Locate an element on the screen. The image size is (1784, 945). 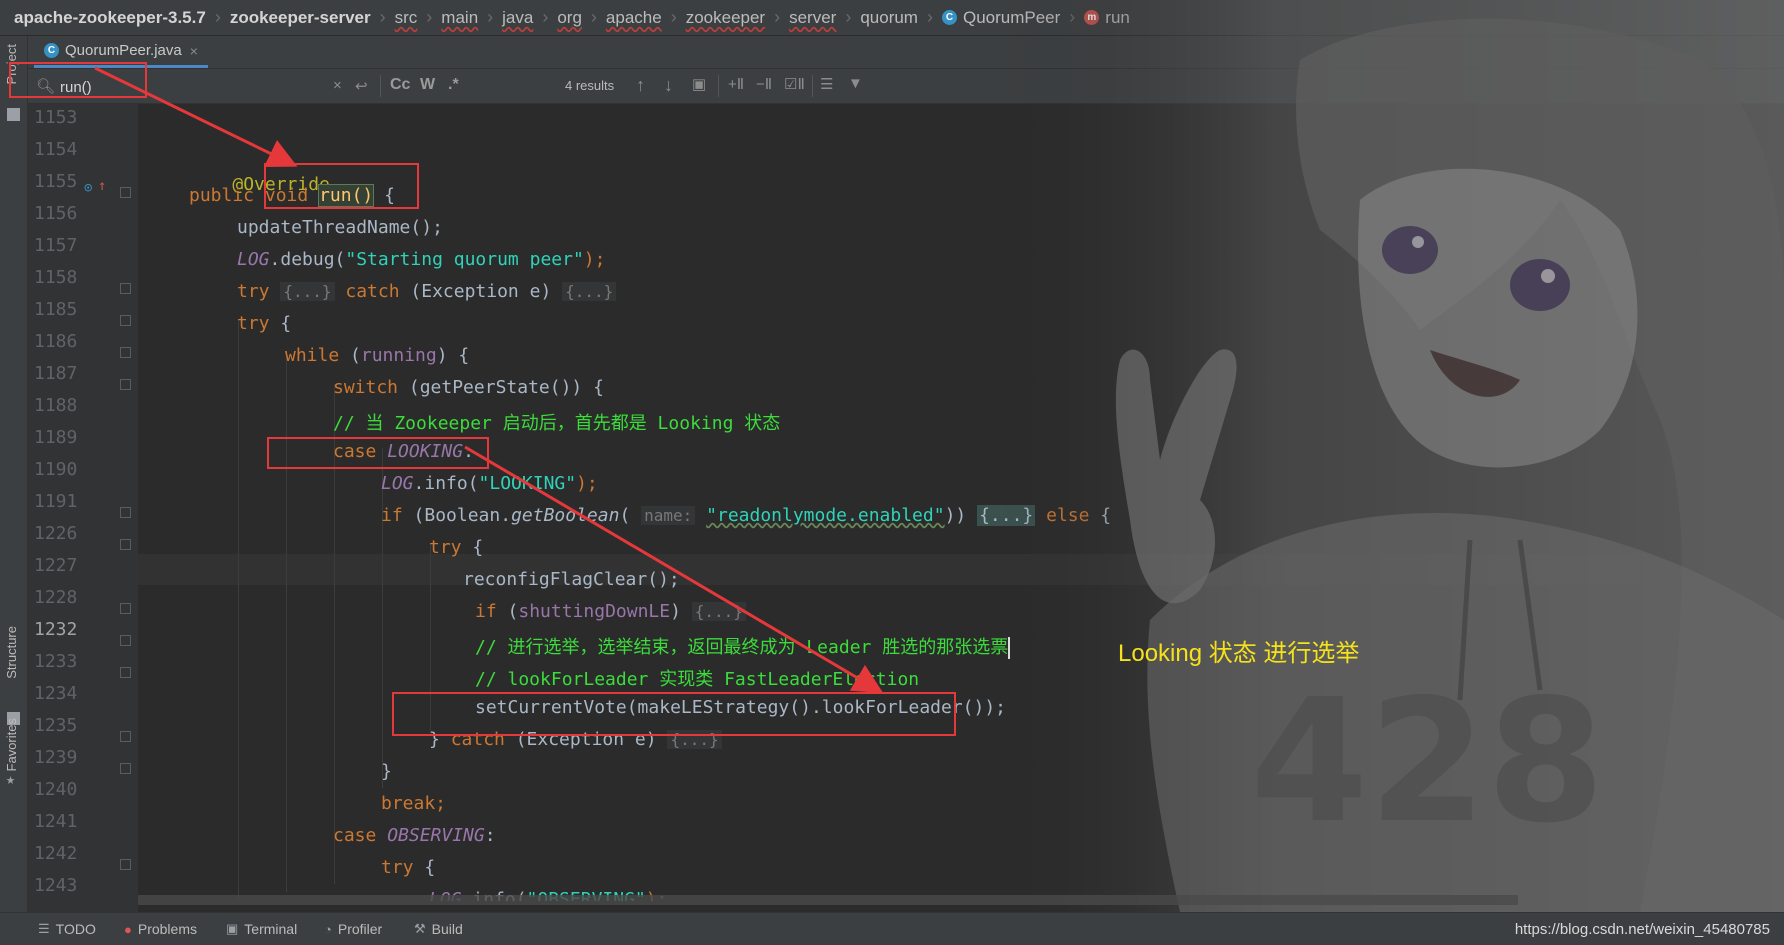
line-number: 1155 is located at coordinates (56, 181).